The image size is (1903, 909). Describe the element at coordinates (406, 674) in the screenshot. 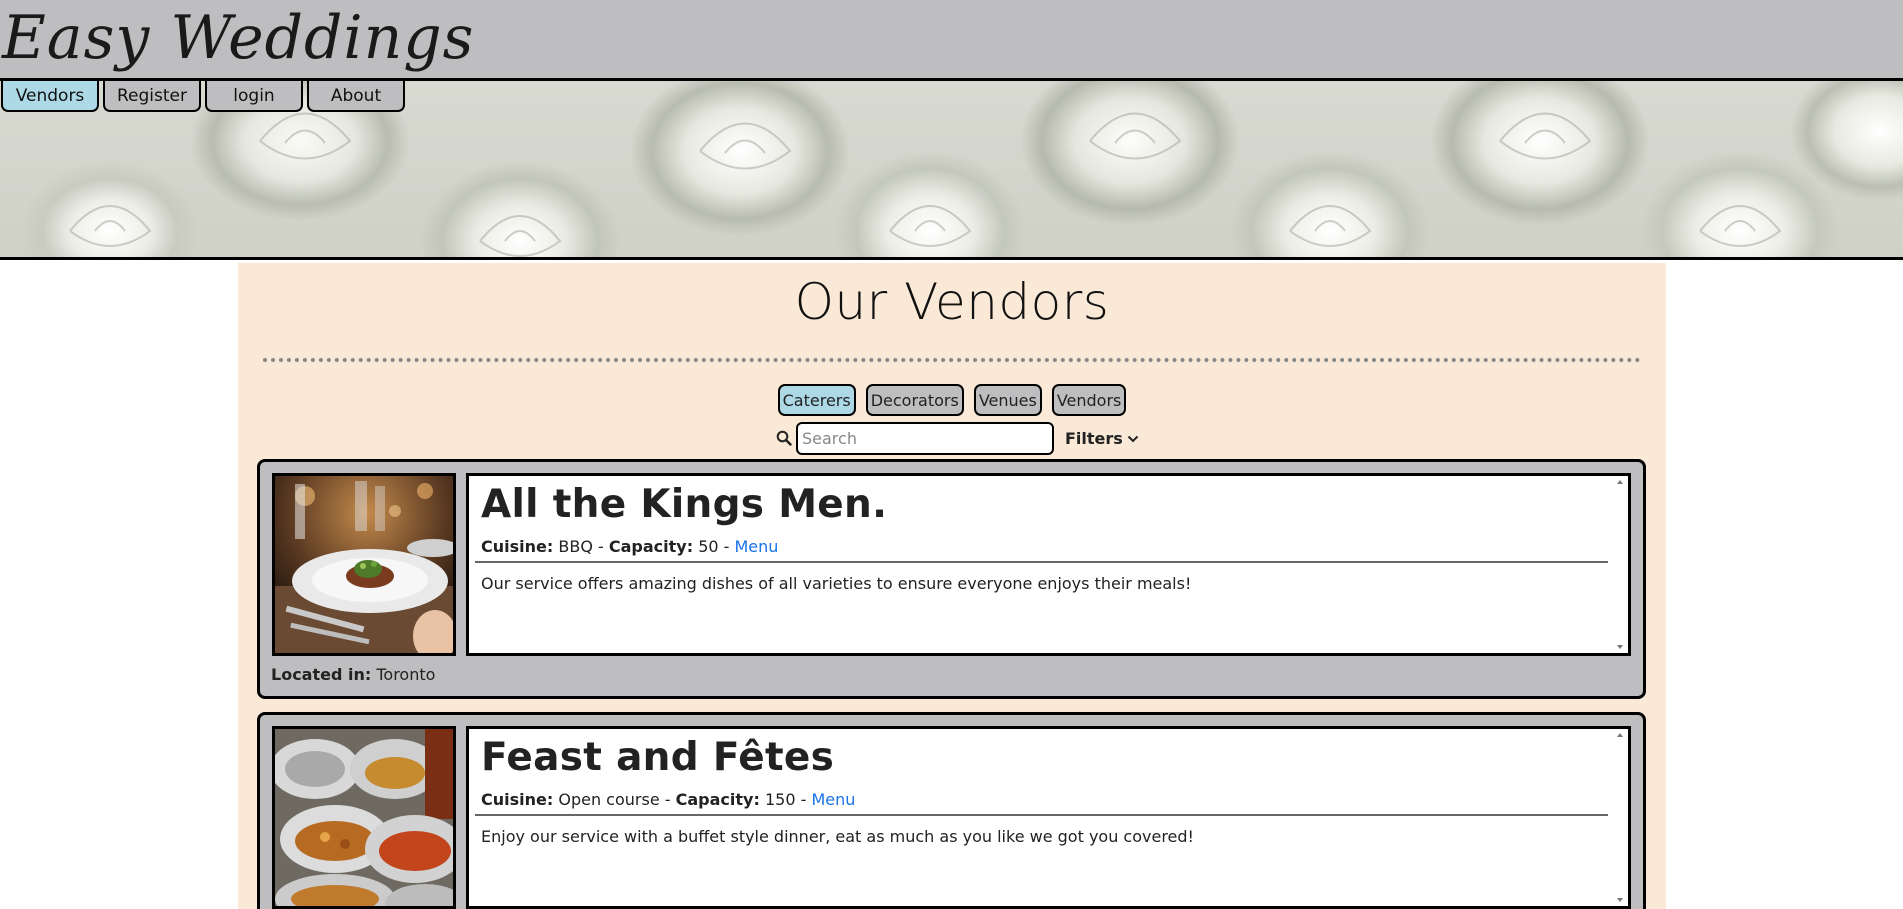

I see `location-value: Toronto` at that location.